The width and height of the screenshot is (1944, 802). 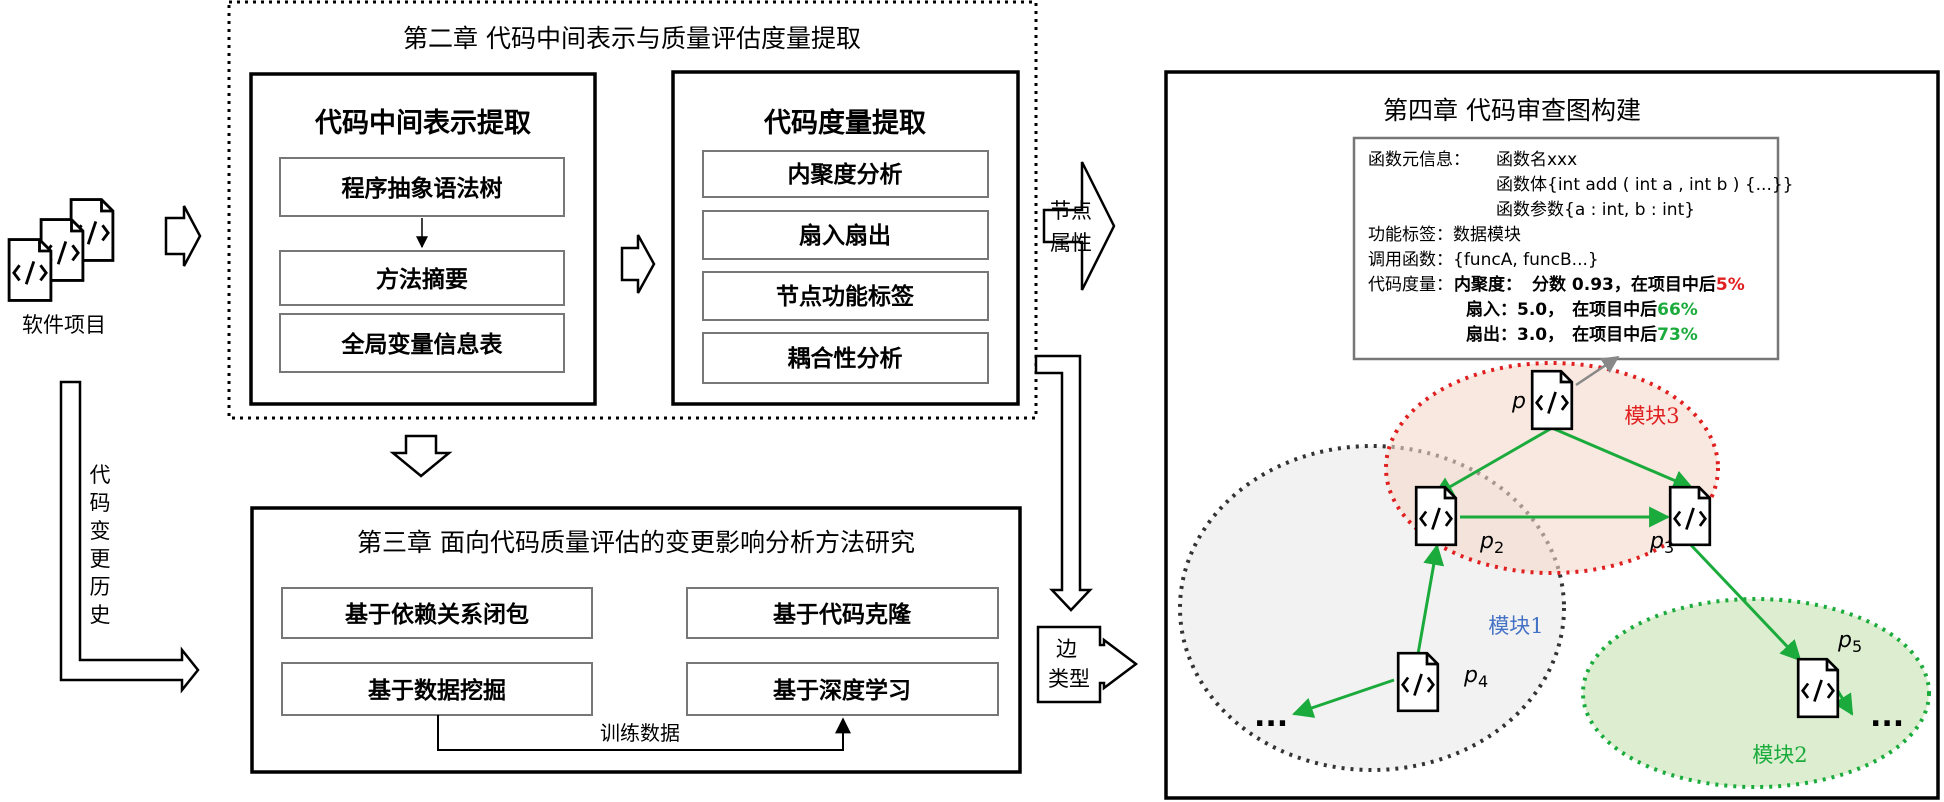 What do you see at coordinates (1540, 310) in the screenshot?
I see `fanin-value: 5.0，` at bounding box center [1540, 310].